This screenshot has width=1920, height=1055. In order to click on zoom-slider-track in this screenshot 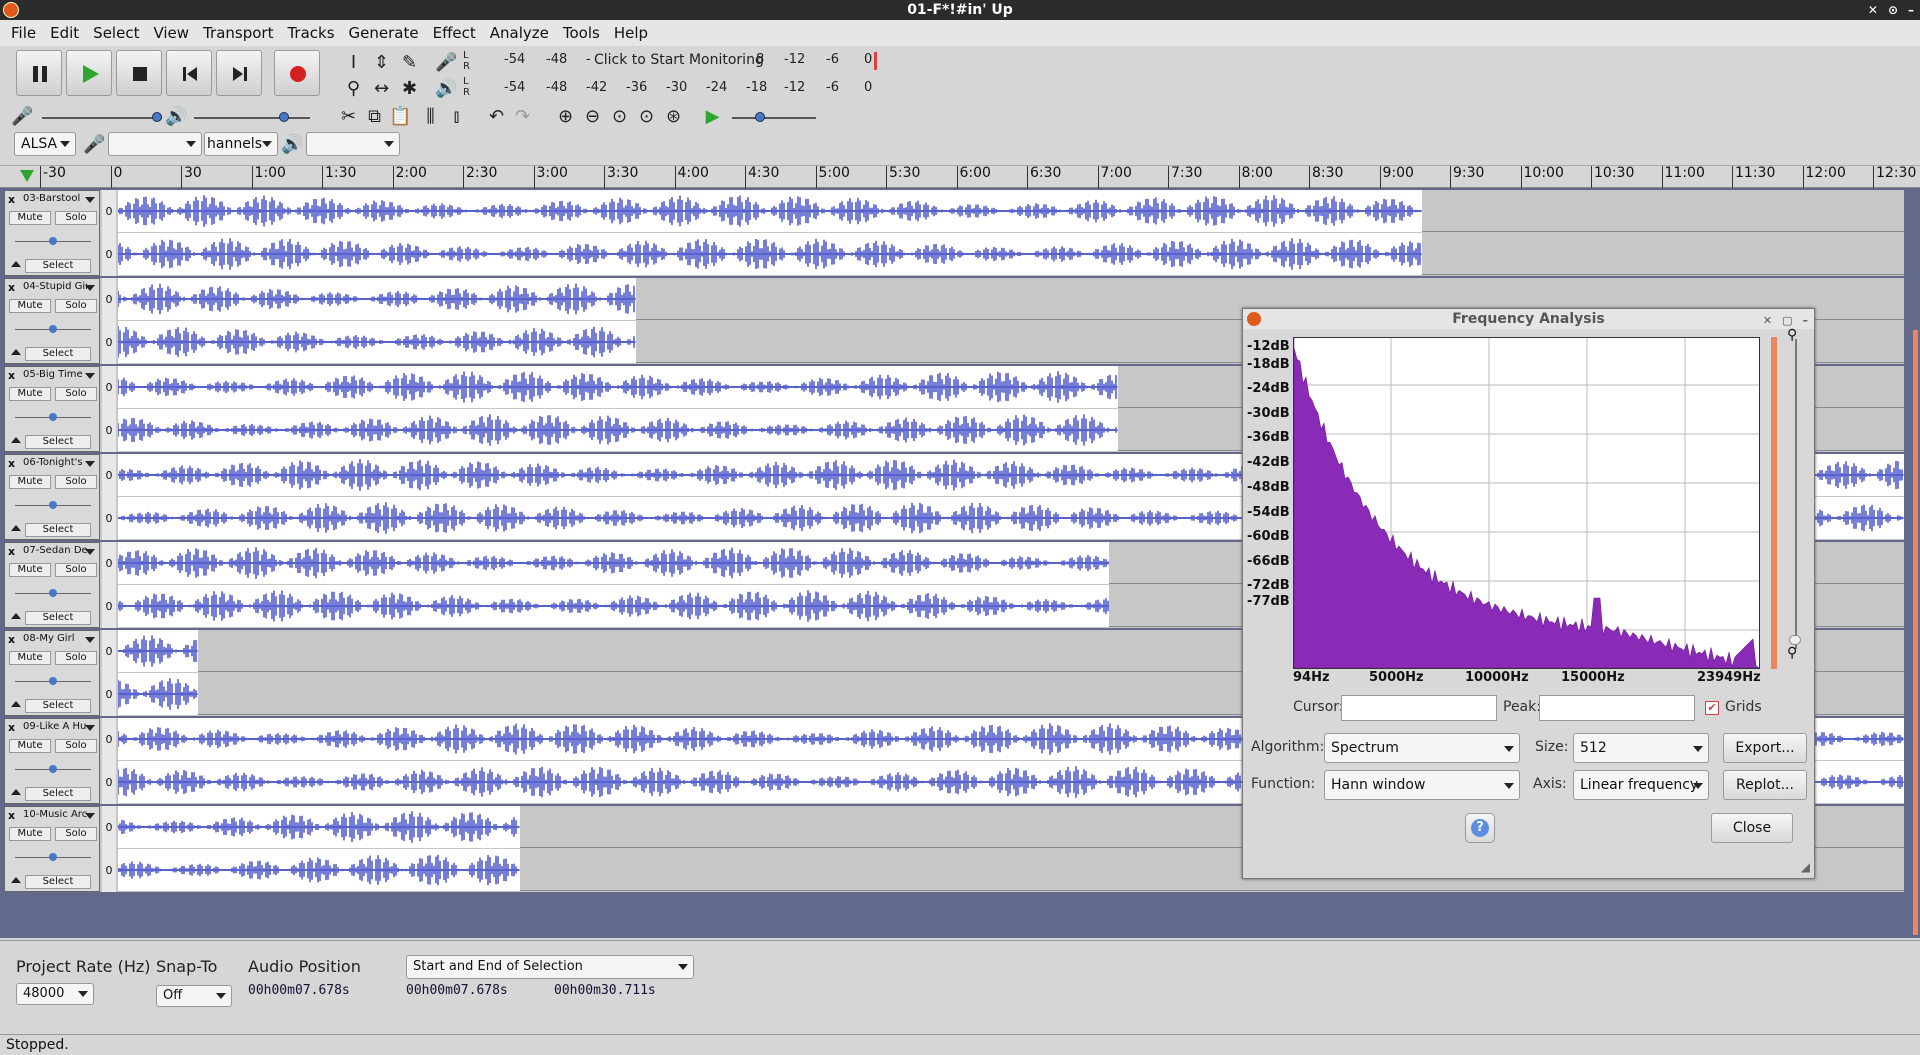, I will do `click(1796, 494)`.